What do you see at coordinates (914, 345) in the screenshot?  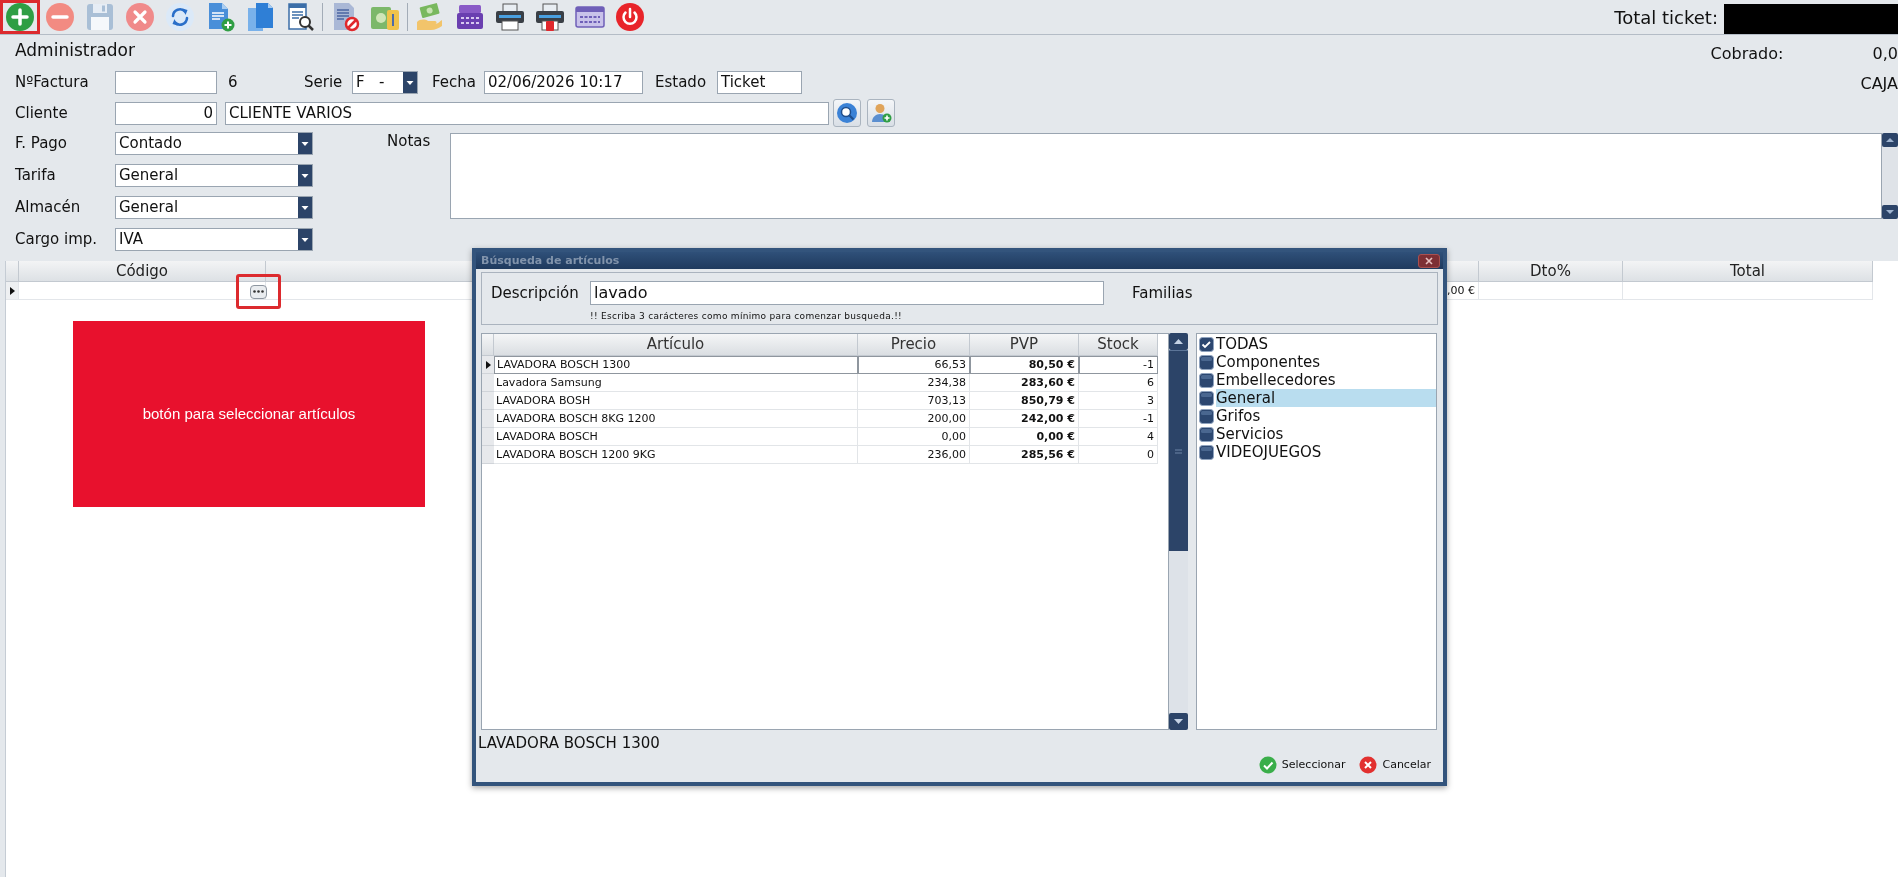 I see `column-header: Precio` at bounding box center [914, 345].